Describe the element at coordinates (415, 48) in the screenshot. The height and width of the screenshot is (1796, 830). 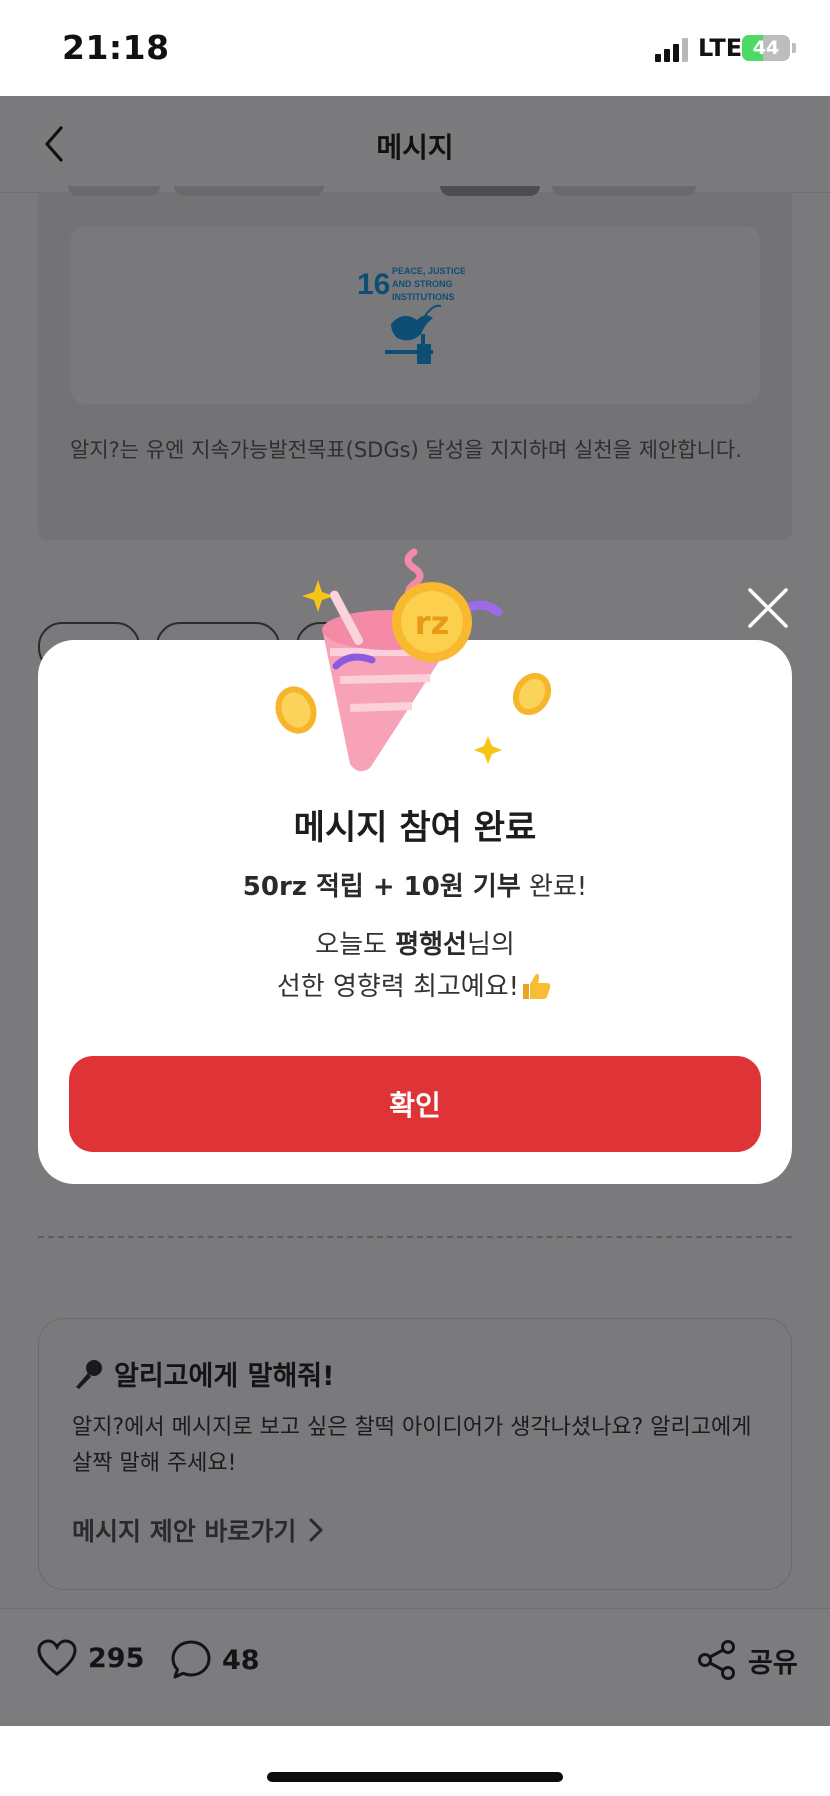
I see `status-bar: 21:18 LTE 44` at that location.